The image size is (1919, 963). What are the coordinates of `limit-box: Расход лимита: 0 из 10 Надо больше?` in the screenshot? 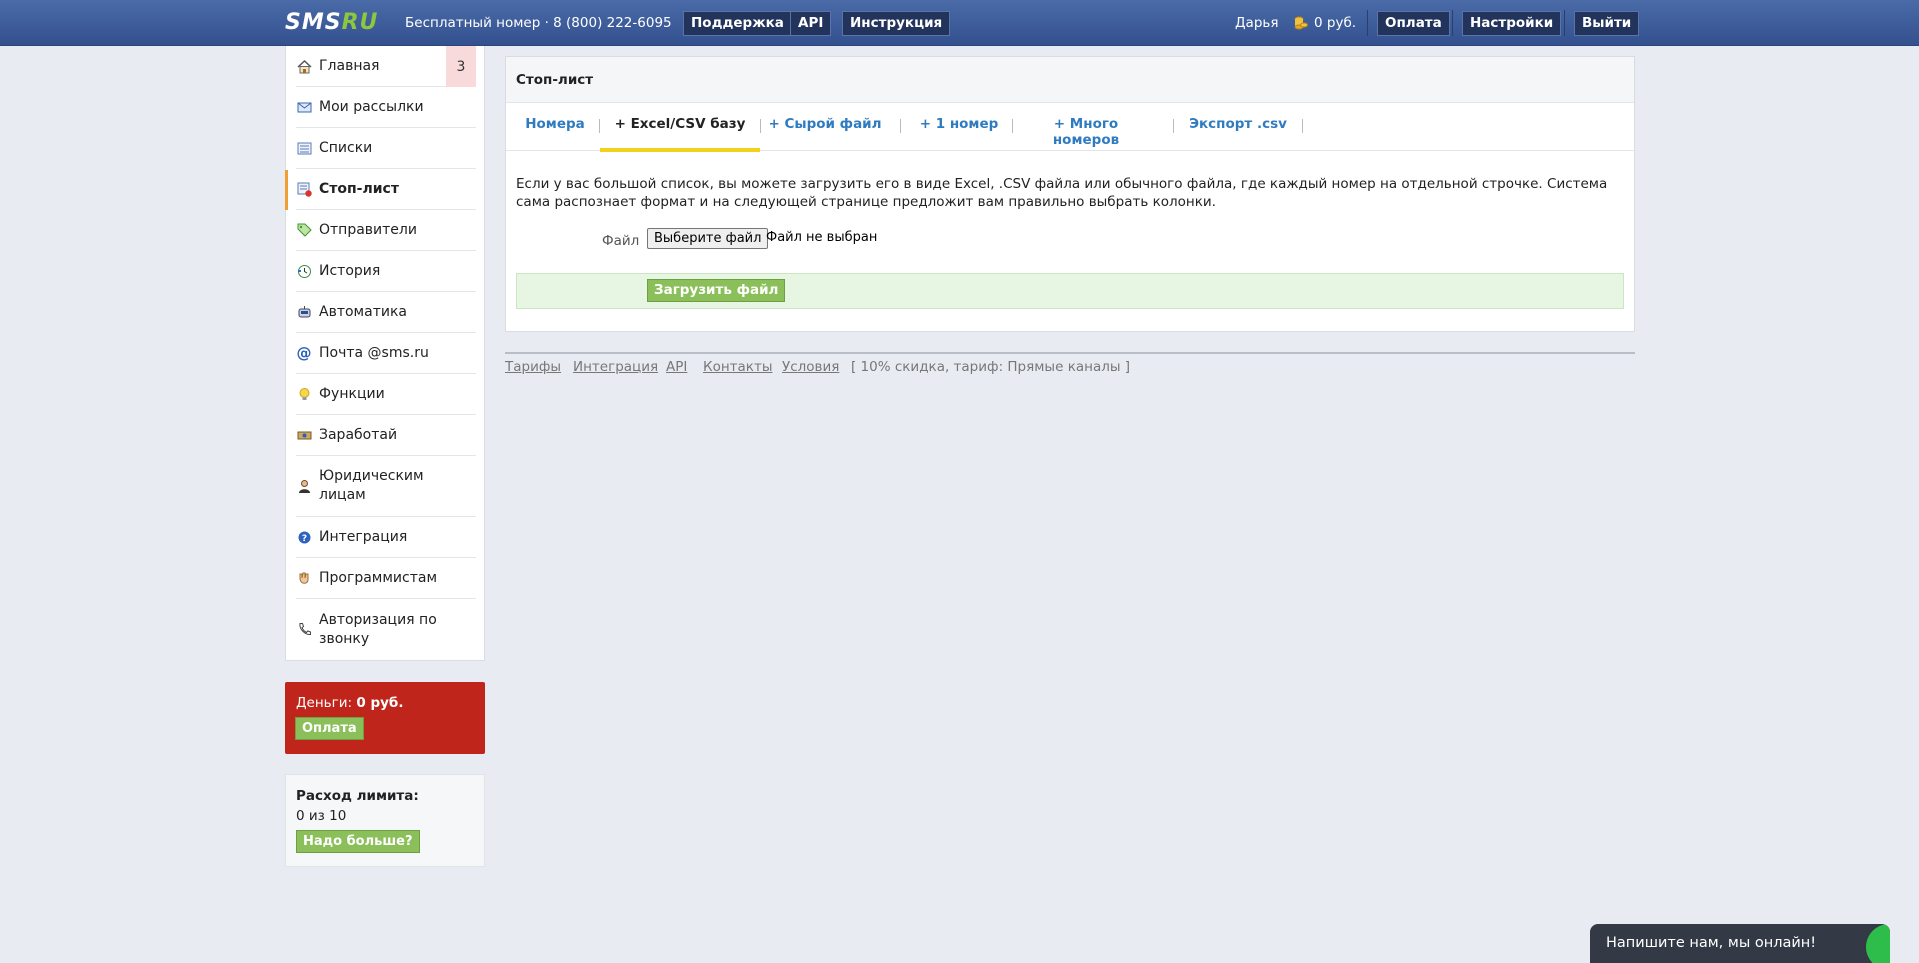 It's located at (385, 820).